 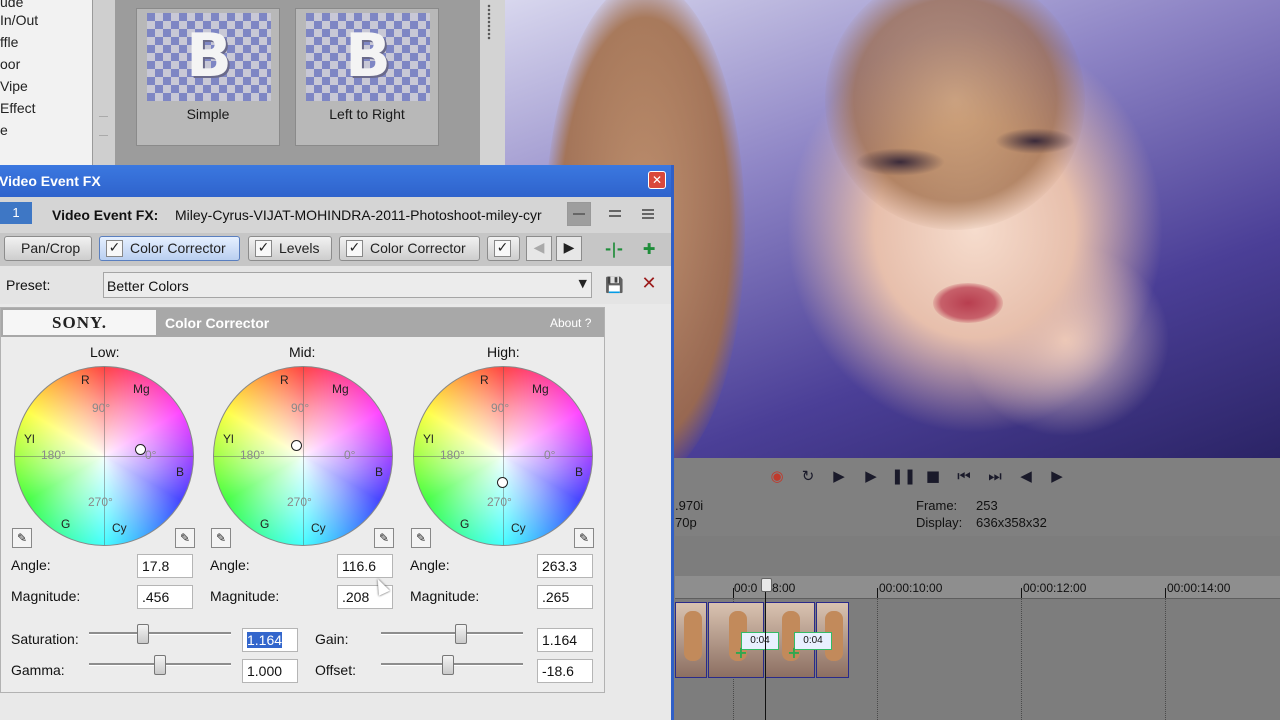 I want to click on pause-icon: ❚❚, so click(x=903, y=476).